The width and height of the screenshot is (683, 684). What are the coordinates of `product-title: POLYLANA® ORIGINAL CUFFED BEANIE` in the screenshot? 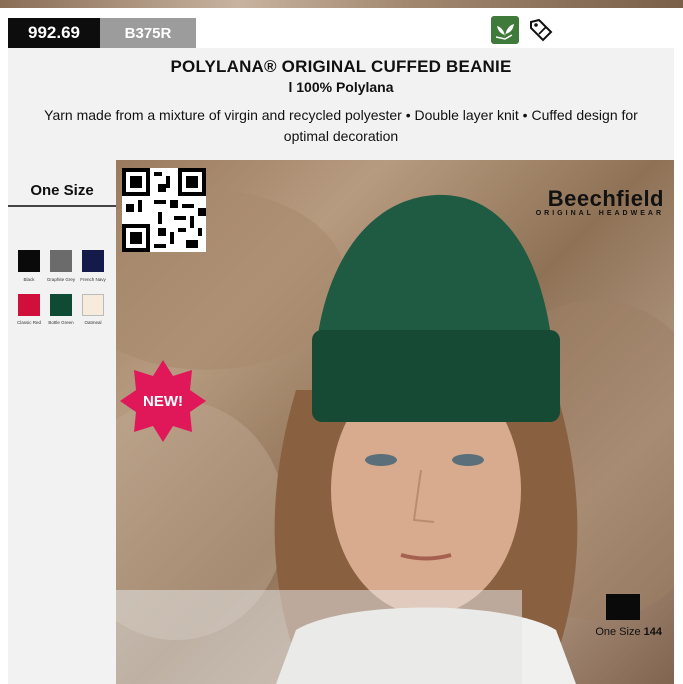 It's located at (341, 66).